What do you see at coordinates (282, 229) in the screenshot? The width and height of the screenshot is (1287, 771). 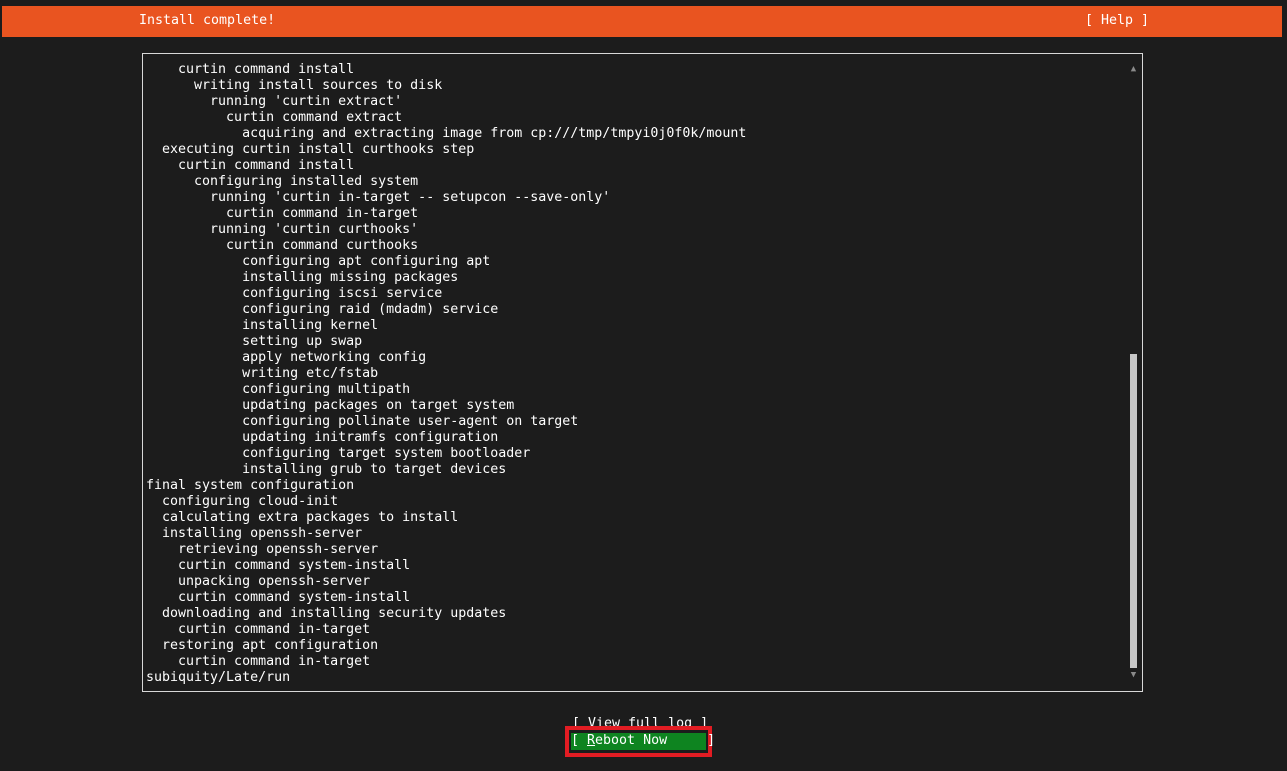 I see `log-line: running 'curtin curthooks'` at bounding box center [282, 229].